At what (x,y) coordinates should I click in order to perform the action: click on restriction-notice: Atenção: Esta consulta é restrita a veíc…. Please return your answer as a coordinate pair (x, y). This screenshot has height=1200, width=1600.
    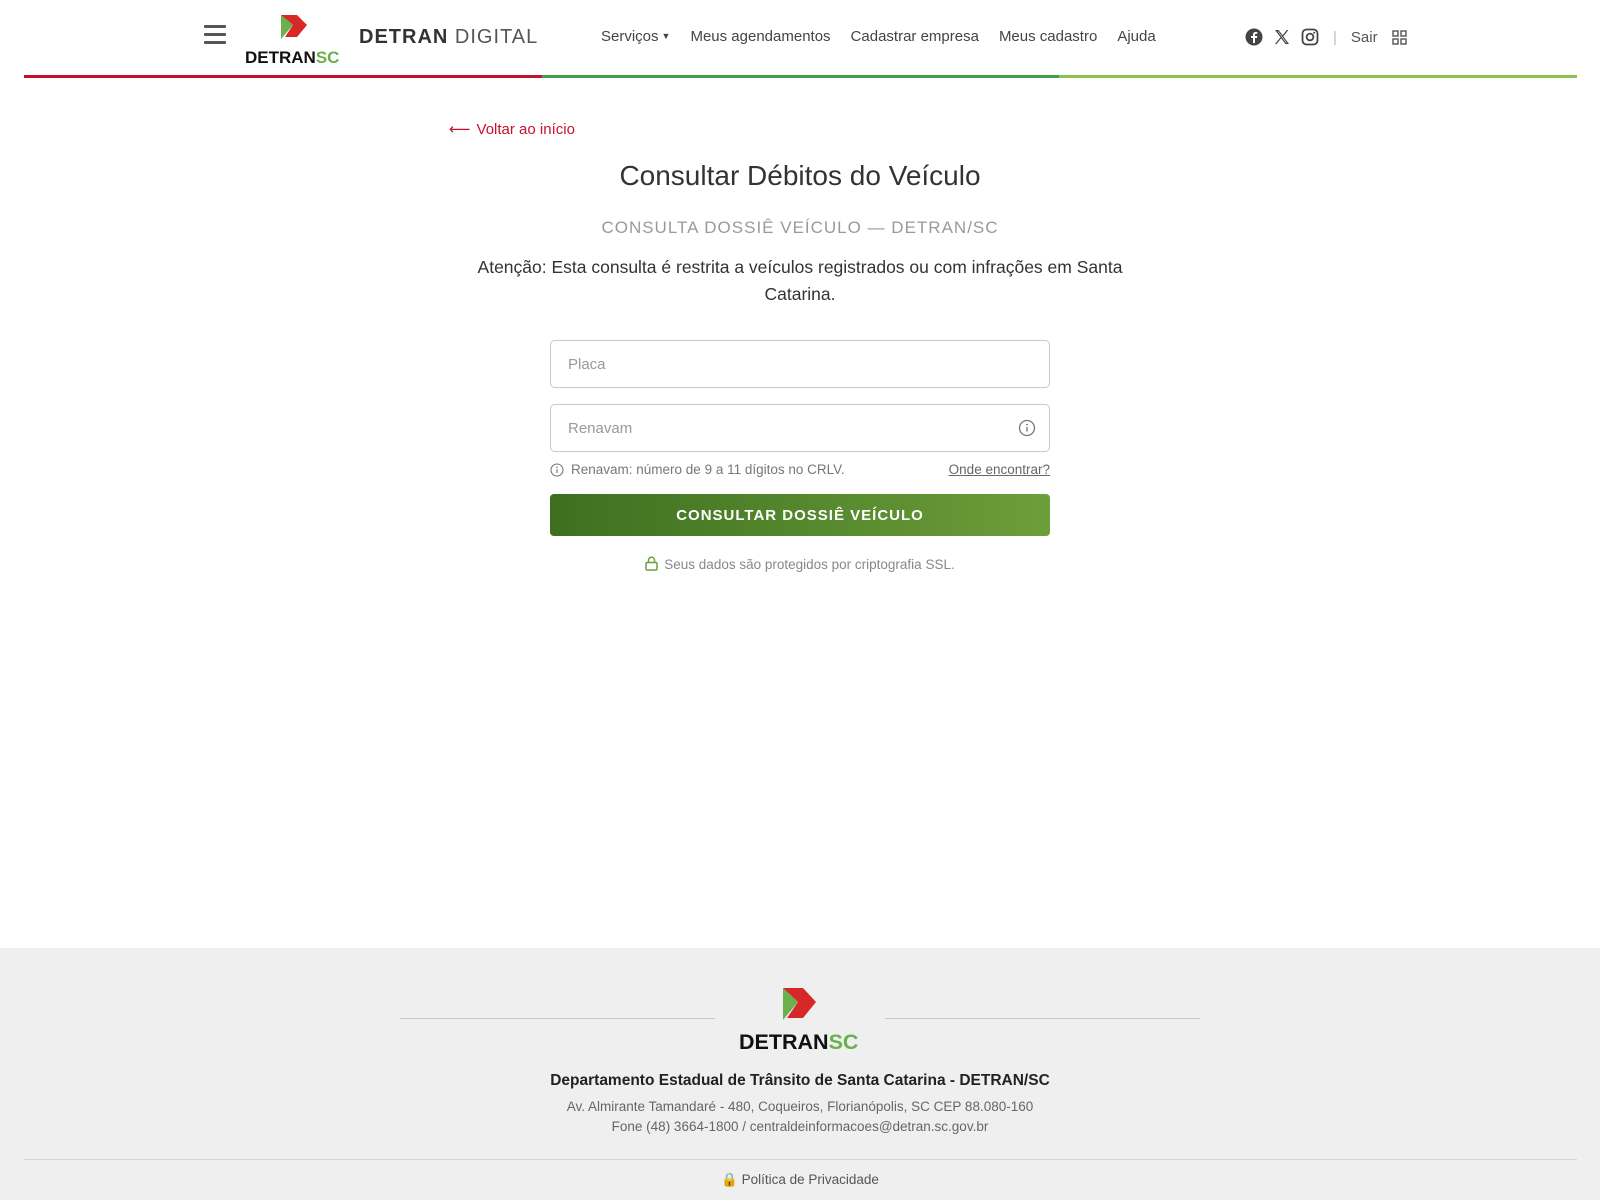
    Looking at the image, I should click on (800, 280).